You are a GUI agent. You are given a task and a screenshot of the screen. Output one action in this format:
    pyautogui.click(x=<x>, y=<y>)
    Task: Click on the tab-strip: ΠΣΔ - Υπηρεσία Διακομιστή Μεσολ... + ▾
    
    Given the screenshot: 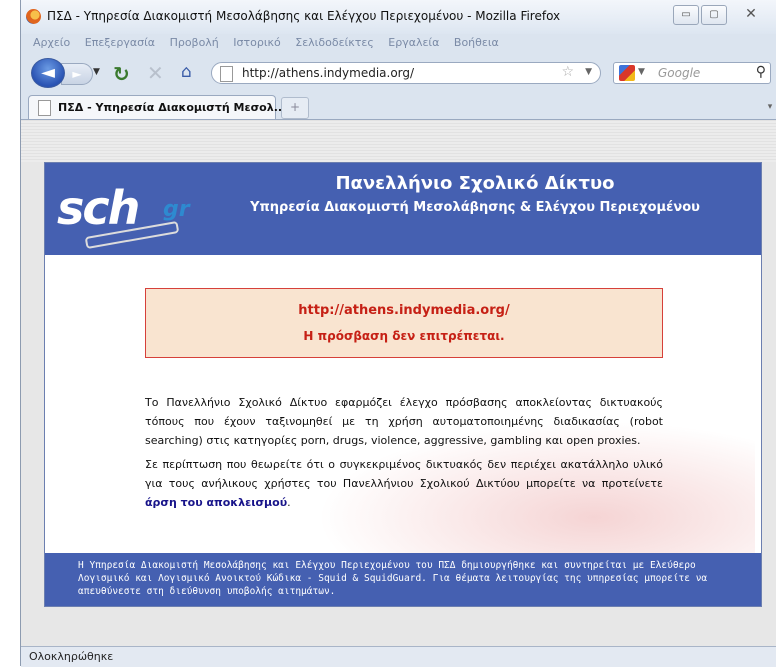 What is the action you would take?
    pyautogui.click(x=398, y=106)
    